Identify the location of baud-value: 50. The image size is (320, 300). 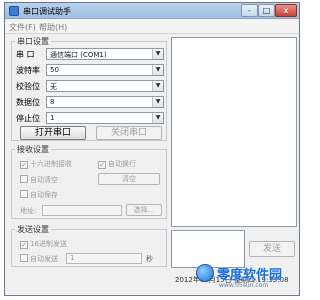
(54, 70).